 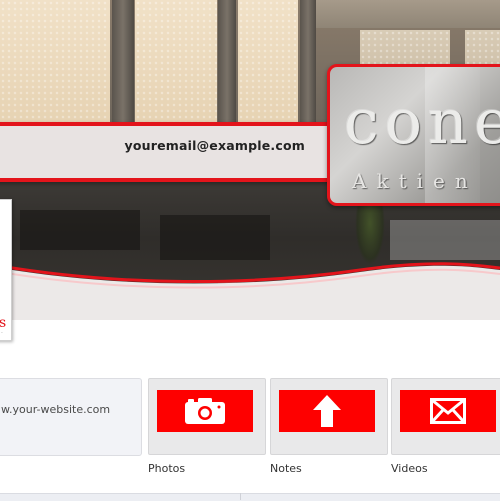 I want to click on website-link: w.your-website.com, so click(x=55, y=409).